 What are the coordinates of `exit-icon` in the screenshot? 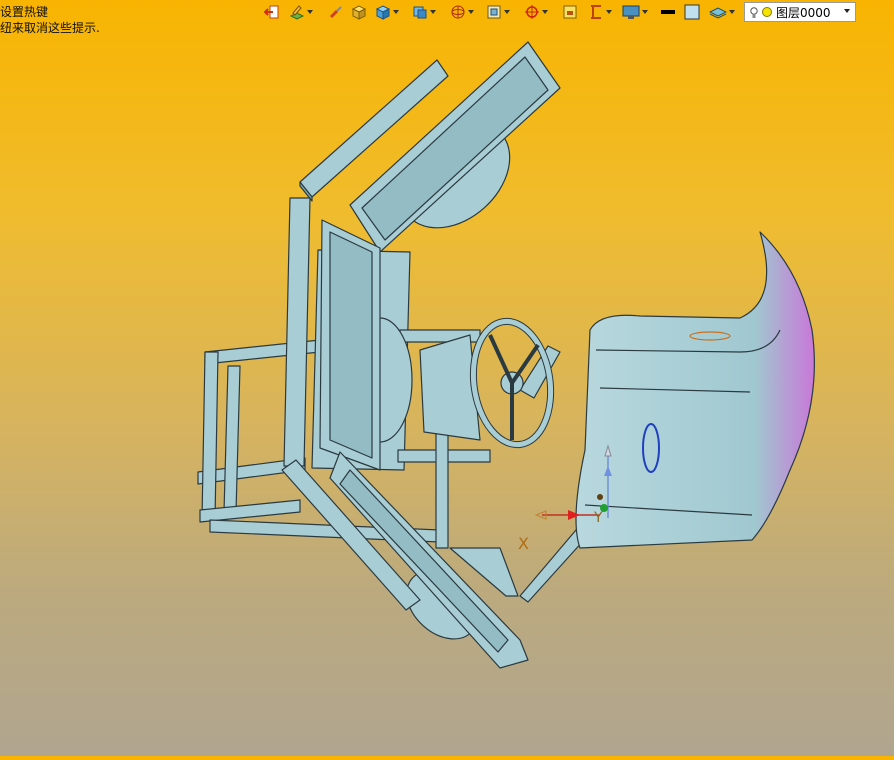 It's located at (272, 12).